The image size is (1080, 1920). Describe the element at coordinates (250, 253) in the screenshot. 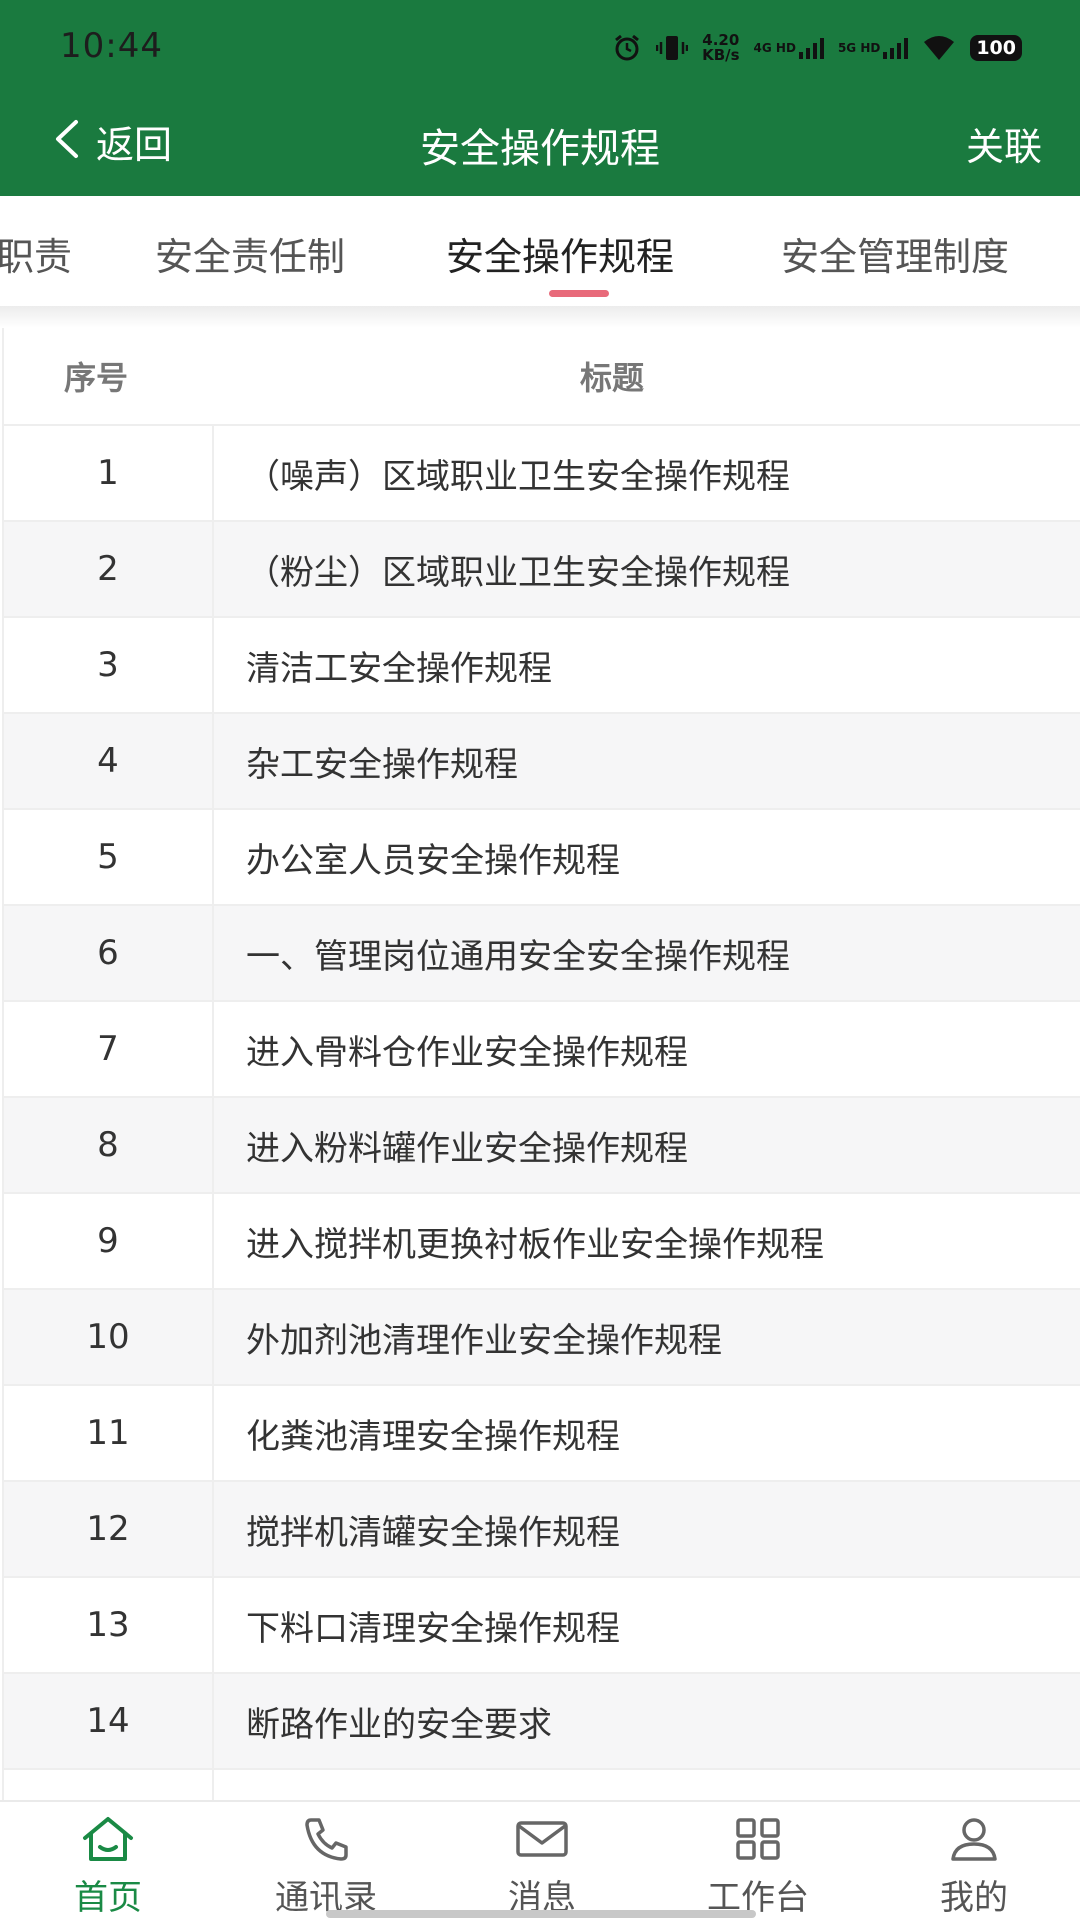

I see `tab-responsibility-system: 安全责任制` at that location.